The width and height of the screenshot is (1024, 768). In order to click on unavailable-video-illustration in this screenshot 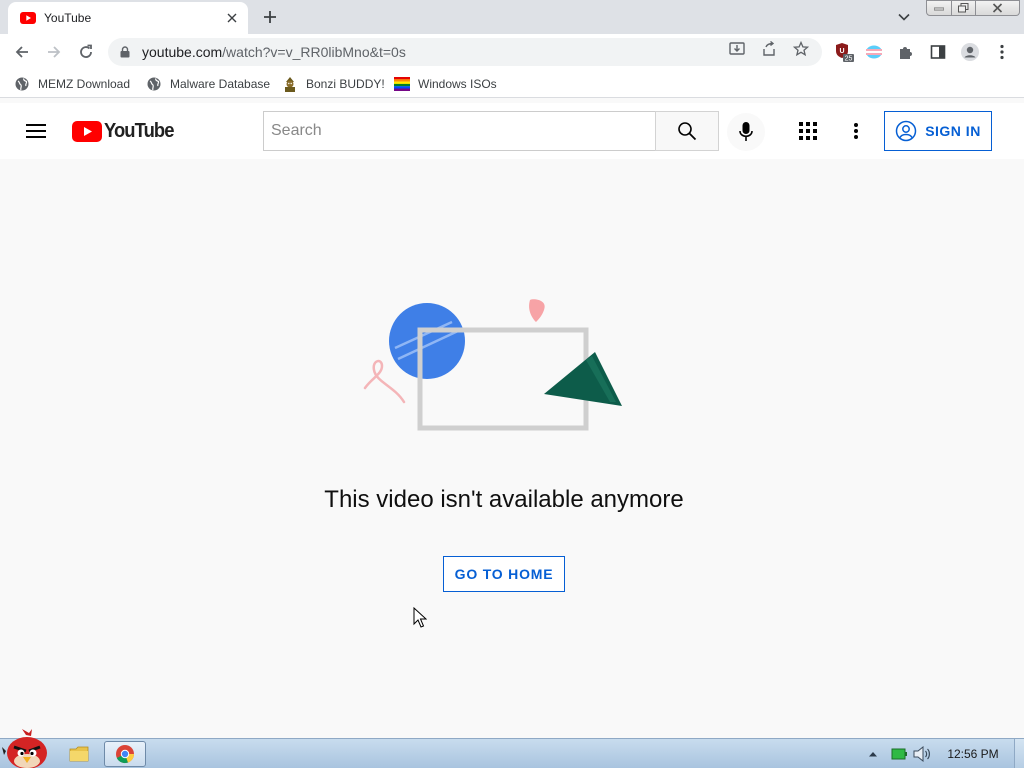, I will do `click(492, 365)`.